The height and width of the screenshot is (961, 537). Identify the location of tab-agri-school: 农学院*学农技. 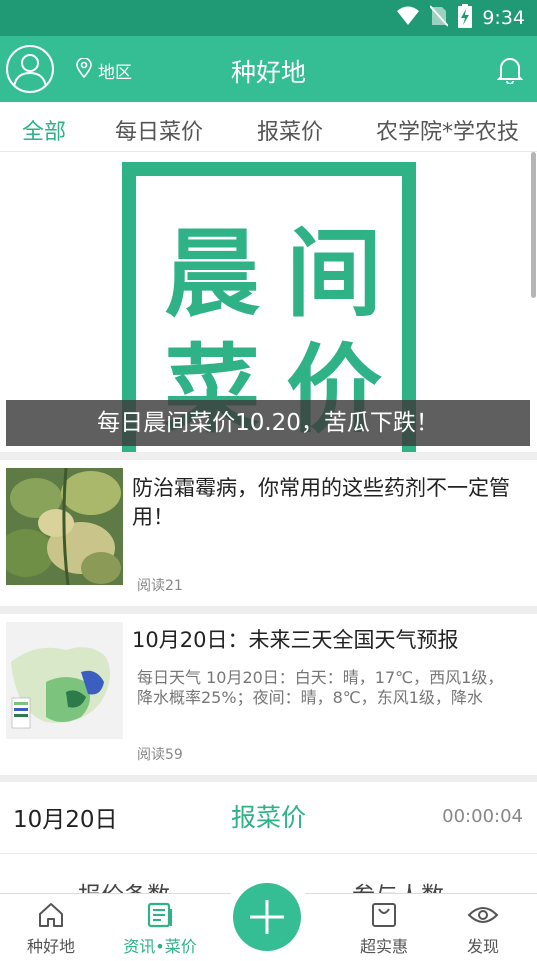
(447, 130).